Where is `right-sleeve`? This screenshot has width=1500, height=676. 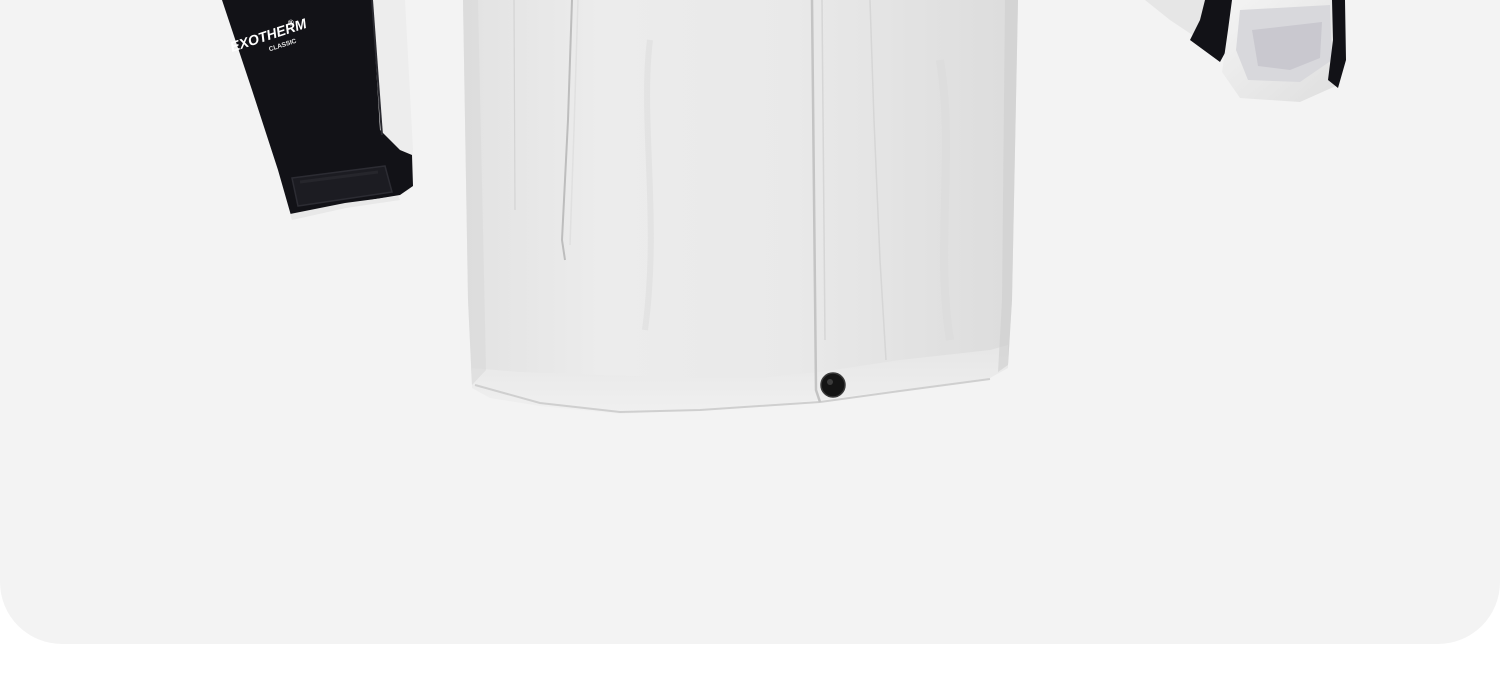 right-sleeve is located at coordinates (1245, 51).